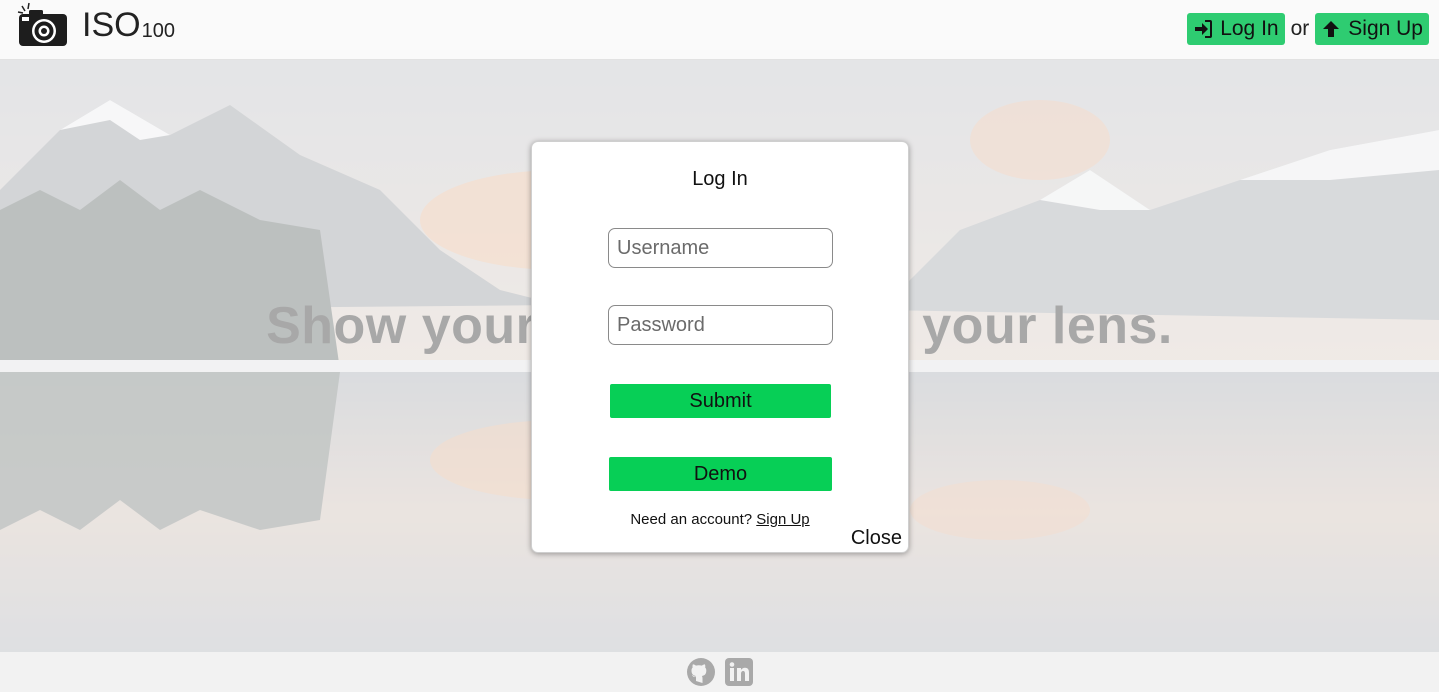  Describe the element at coordinates (1385, 28) in the screenshot. I see `header-signup-label: Sign Up` at that location.